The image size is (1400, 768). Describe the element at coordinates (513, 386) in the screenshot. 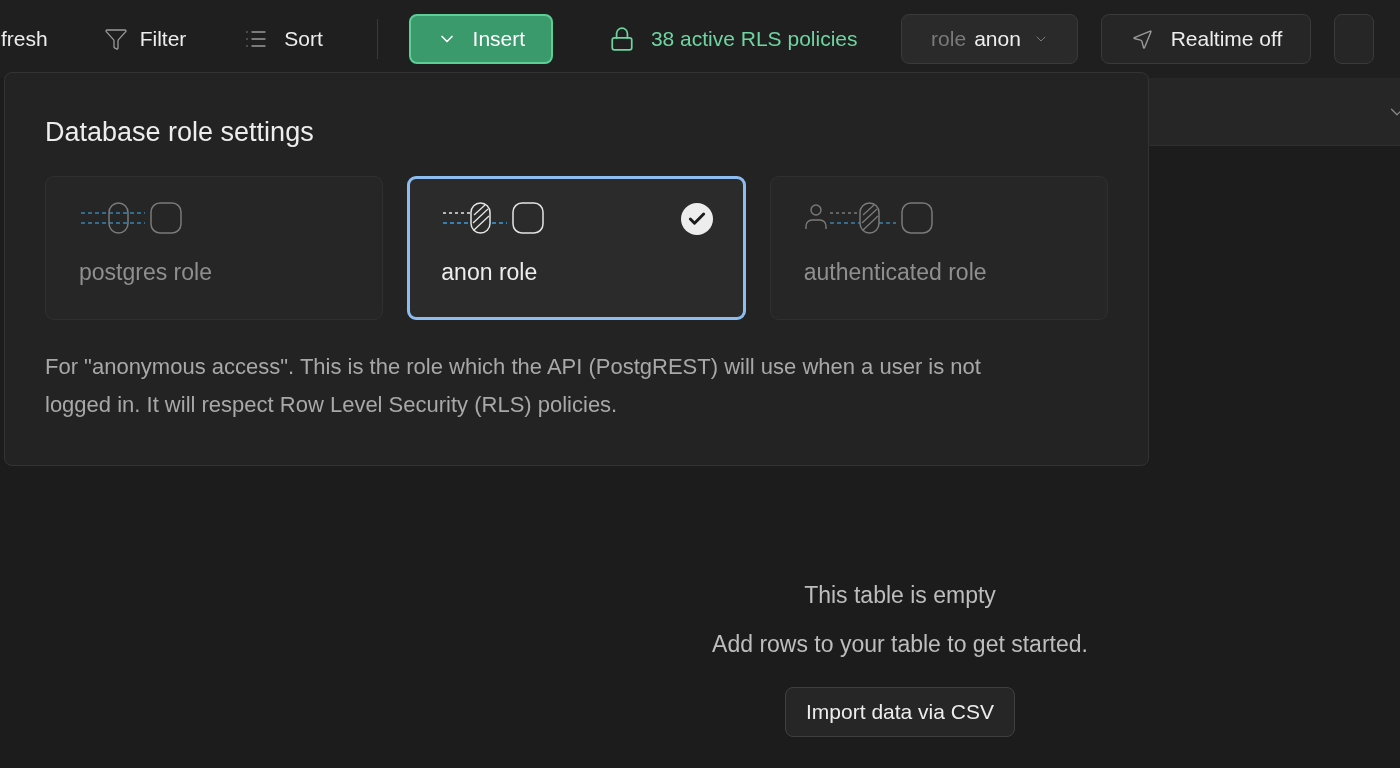

I see `role-description: For "anonymous access". This is the role which the API (PostgREST) will use when a user is not logged in. It will respect Row Level Security (RLS) policies.` at that location.